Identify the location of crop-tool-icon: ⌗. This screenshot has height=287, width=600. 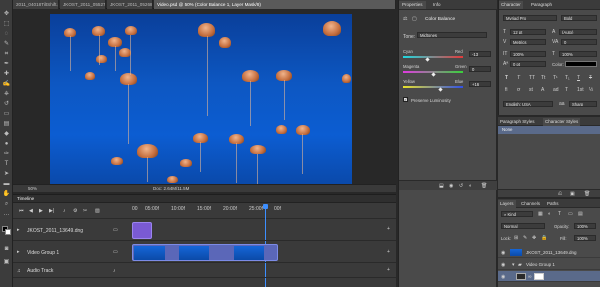
(6, 54).